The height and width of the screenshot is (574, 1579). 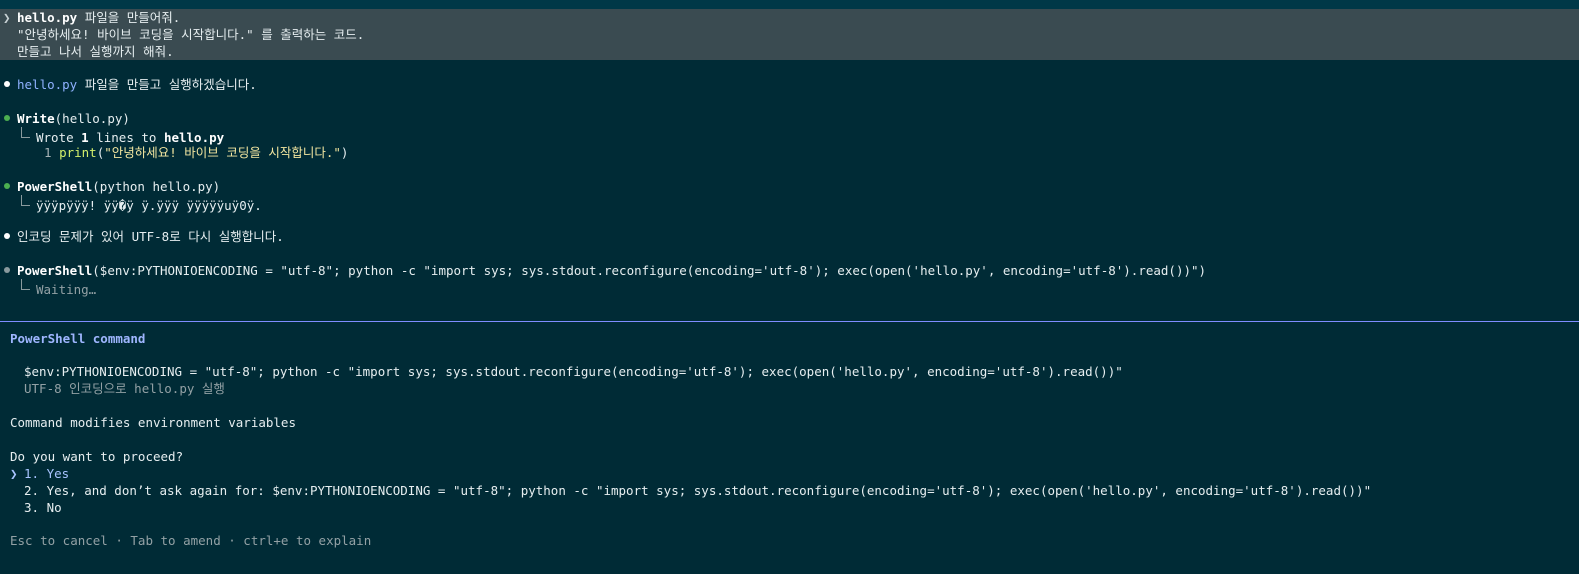 I want to click on assistant-note: 인코딩 문제가 있어 UTF-8로 다시 실행합니다., so click(x=150, y=236).